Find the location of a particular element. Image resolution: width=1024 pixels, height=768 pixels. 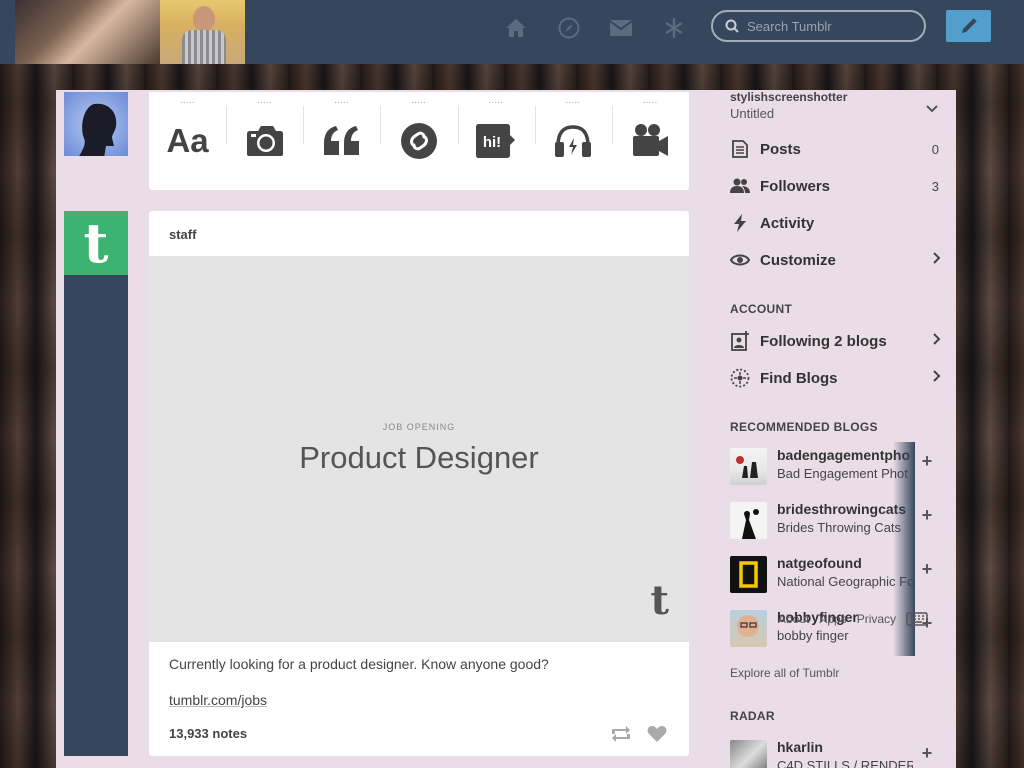

compass-icon is located at coordinates (569, 28).